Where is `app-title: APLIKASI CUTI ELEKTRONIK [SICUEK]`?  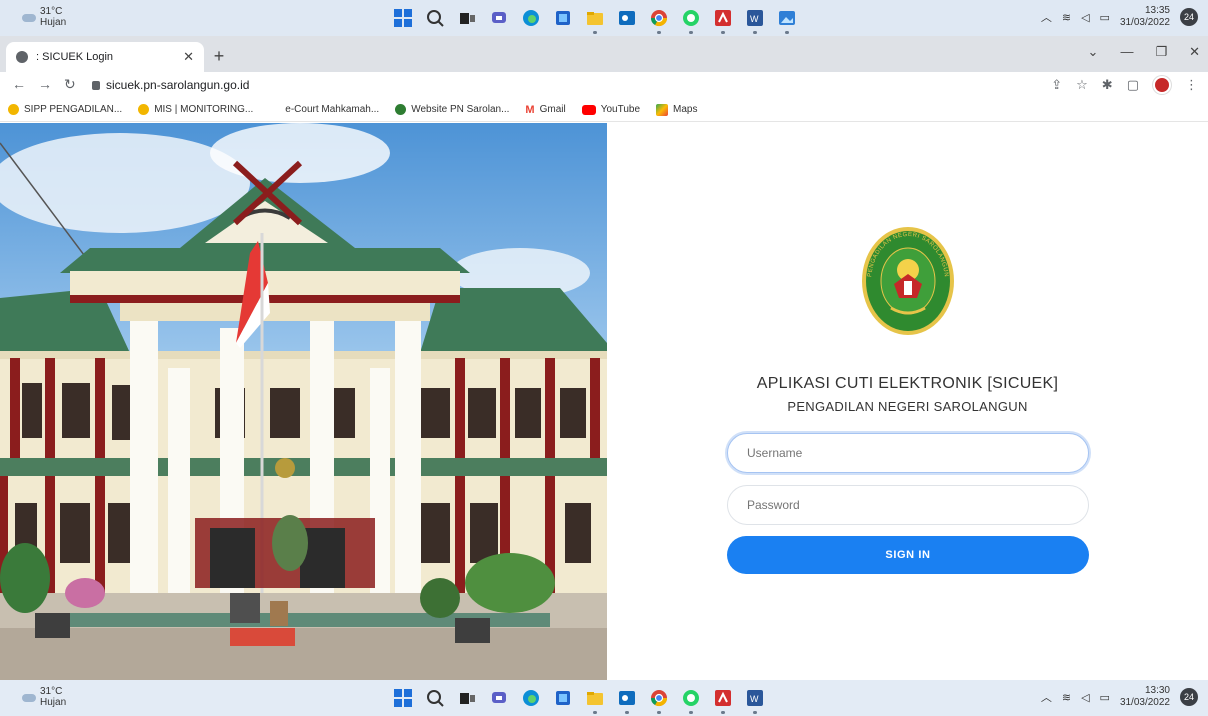
app-title: APLIKASI CUTI ELEKTRONIK [SICUEK] is located at coordinates (907, 383).